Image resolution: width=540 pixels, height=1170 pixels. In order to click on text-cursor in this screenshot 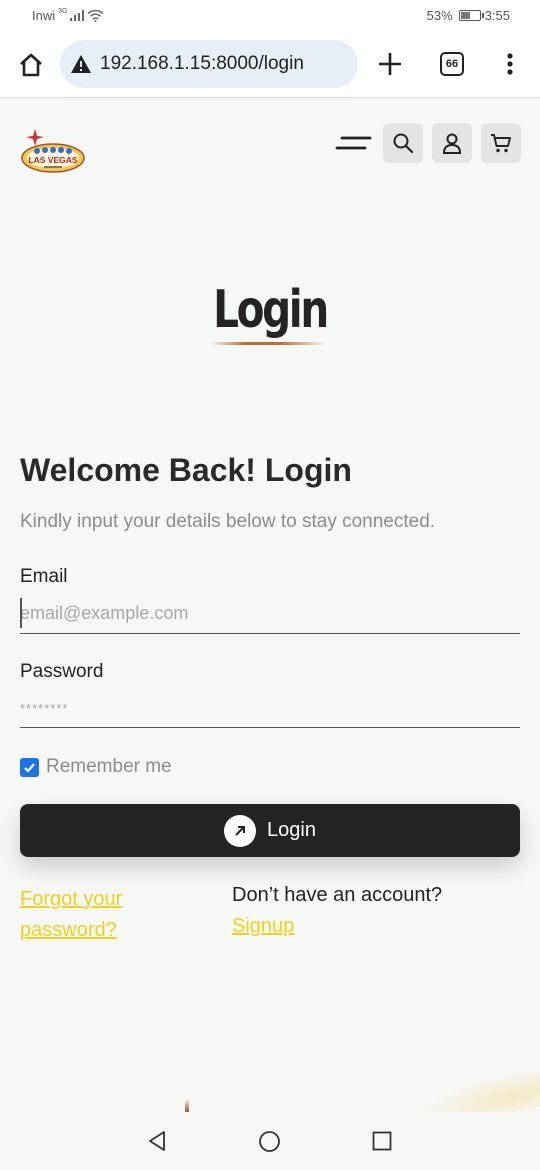, I will do `click(21, 613)`.